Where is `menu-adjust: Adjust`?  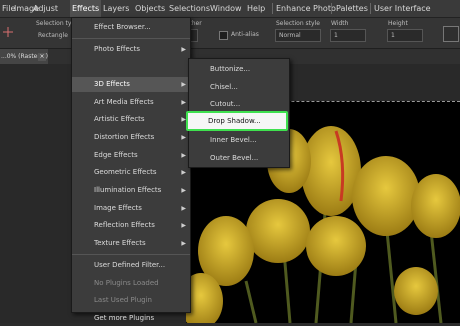 menu-adjust: Adjust is located at coordinates (45, 8).